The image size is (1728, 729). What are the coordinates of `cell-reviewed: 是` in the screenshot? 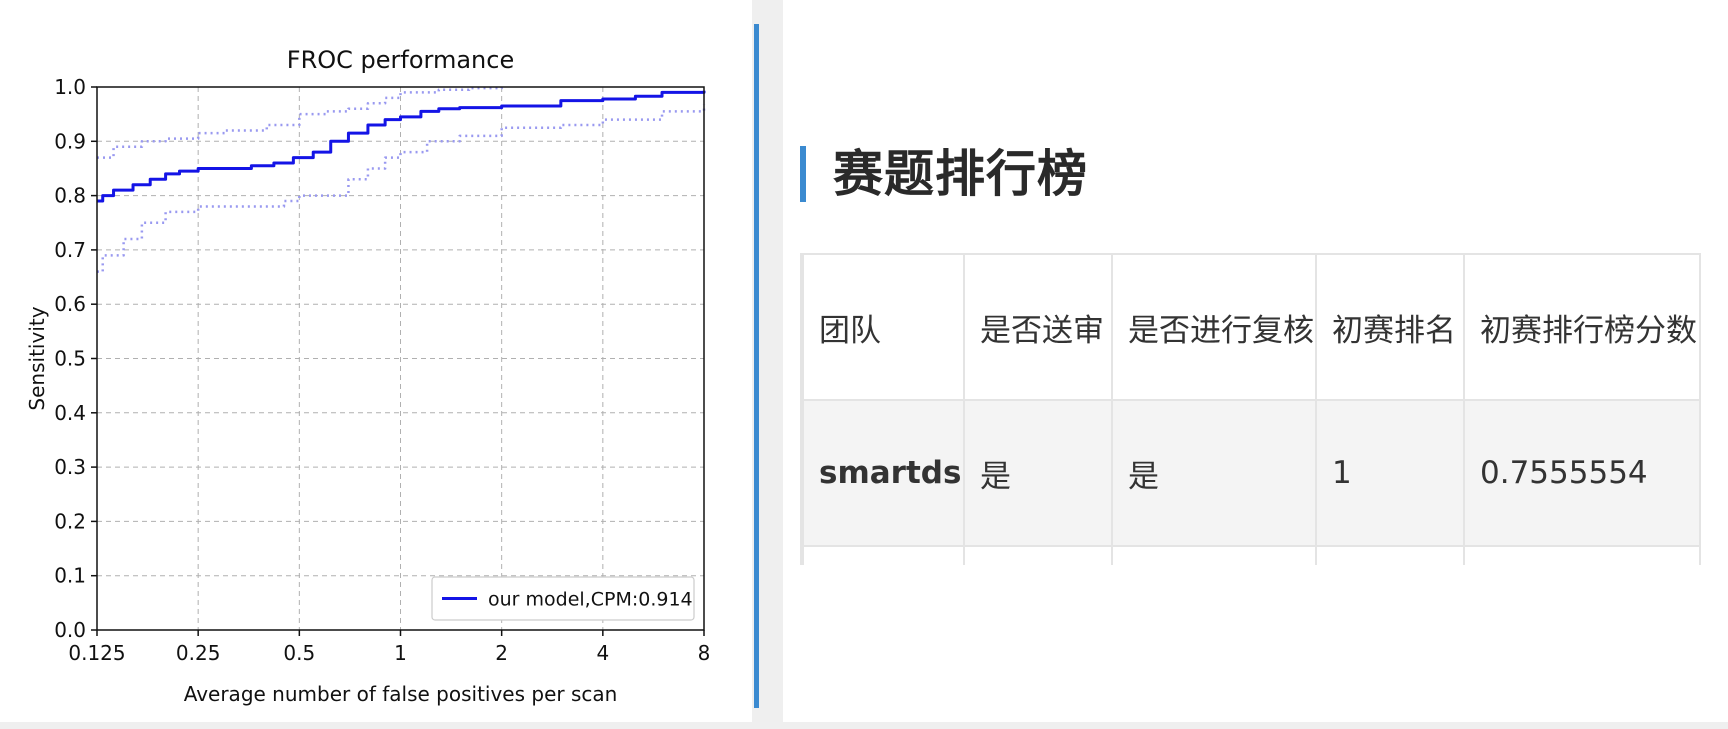 It's located at (1214, 473).